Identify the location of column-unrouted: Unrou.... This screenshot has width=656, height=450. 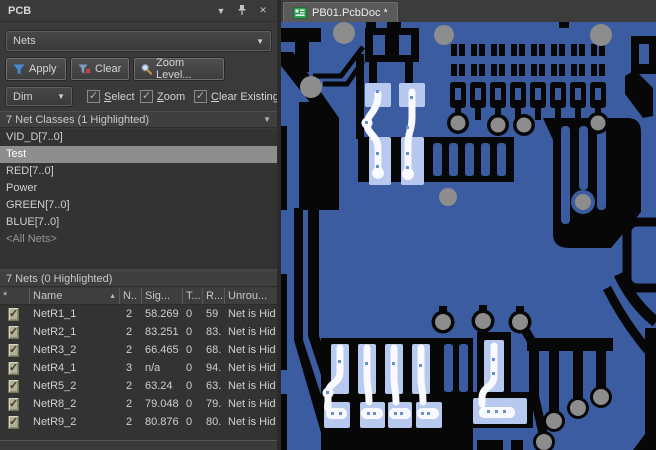
(251, 296).